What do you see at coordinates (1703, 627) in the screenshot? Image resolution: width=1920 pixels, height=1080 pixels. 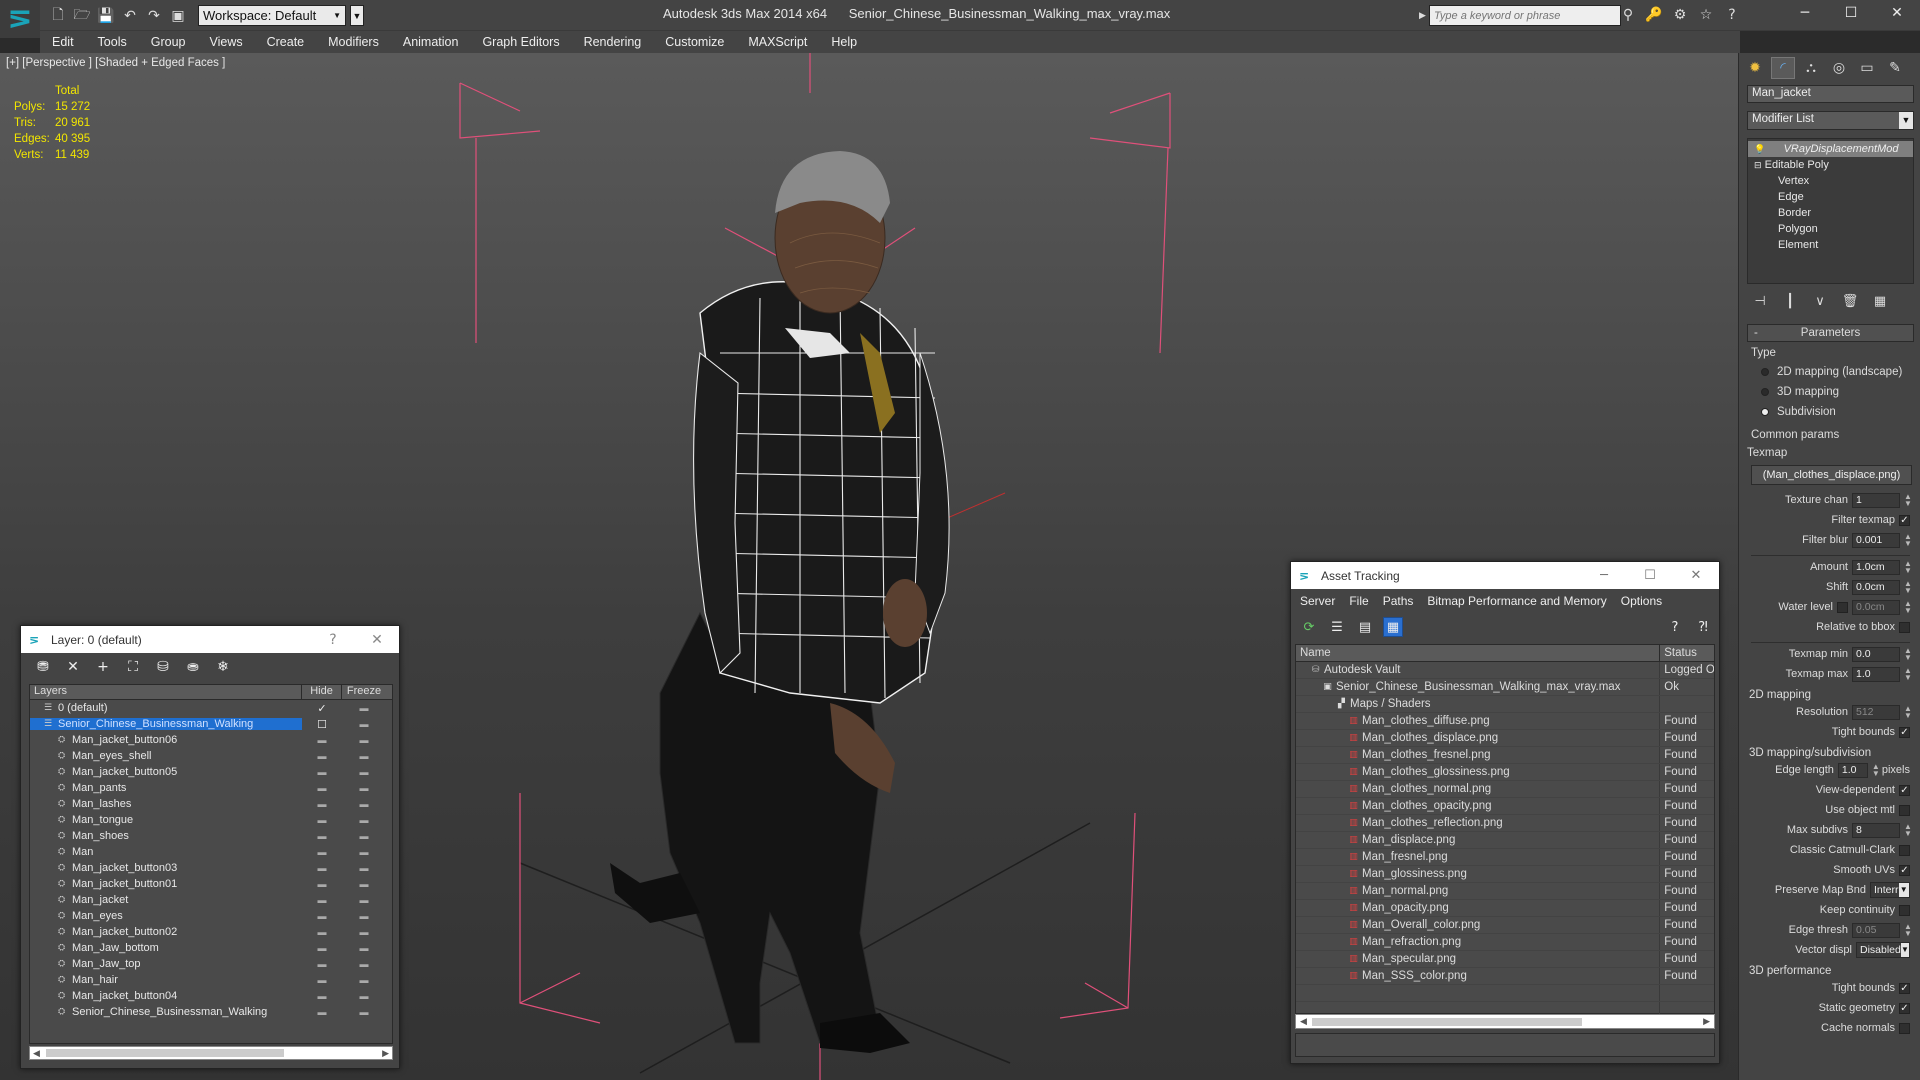 I see `context-help-icon: ⁈` at bounding box center [1703, 627].